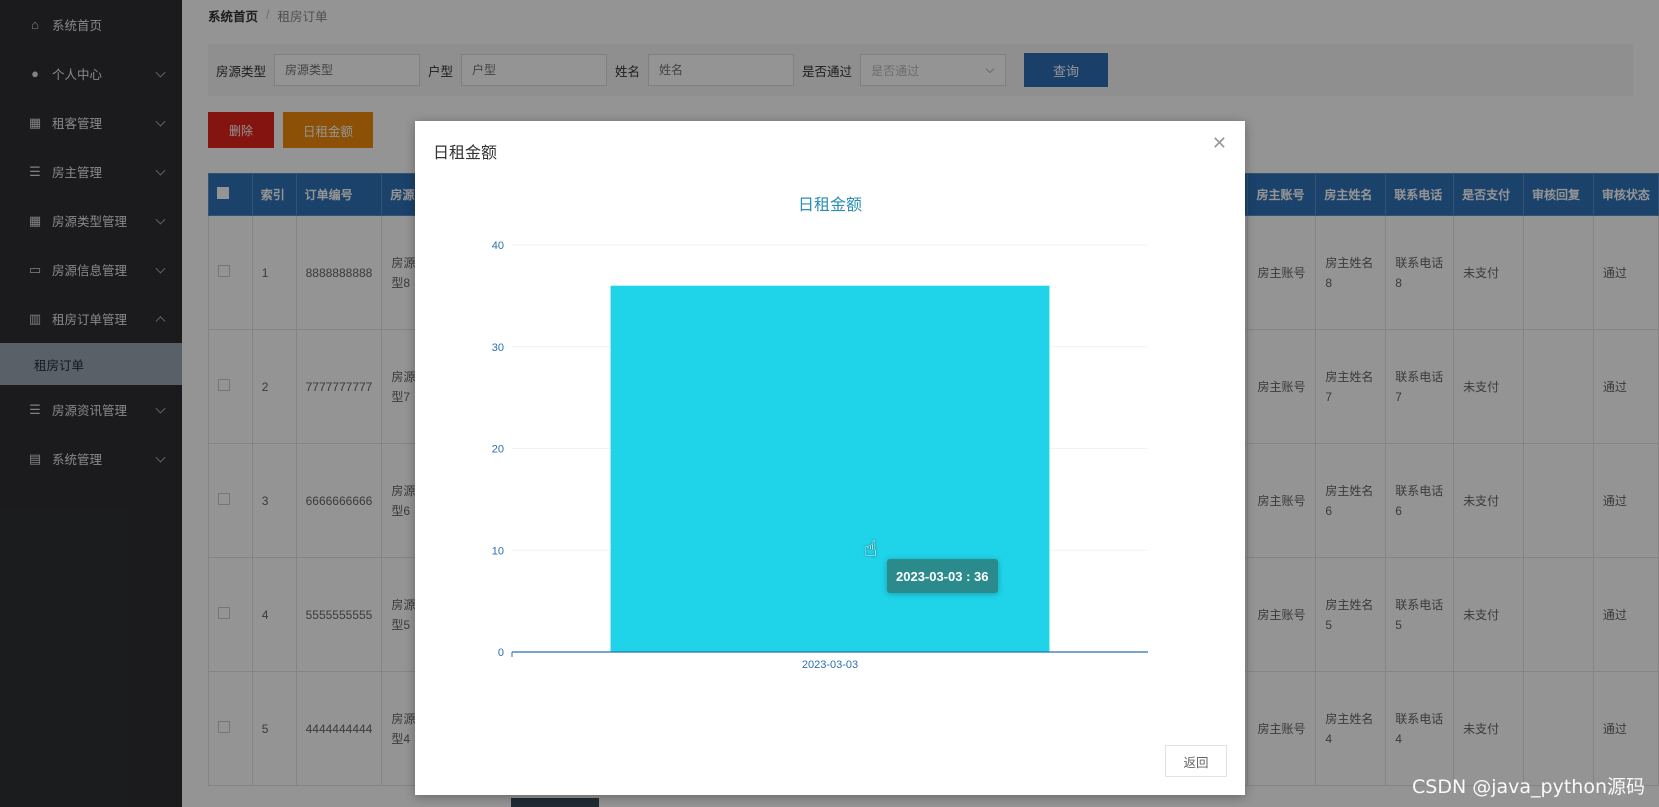 The width and height of the screenshot is (1659, 807). What do you see at coordinates (501, 653) in the screenshot?
I see `y-tick-label: 0` at bounding box center [501, 653].